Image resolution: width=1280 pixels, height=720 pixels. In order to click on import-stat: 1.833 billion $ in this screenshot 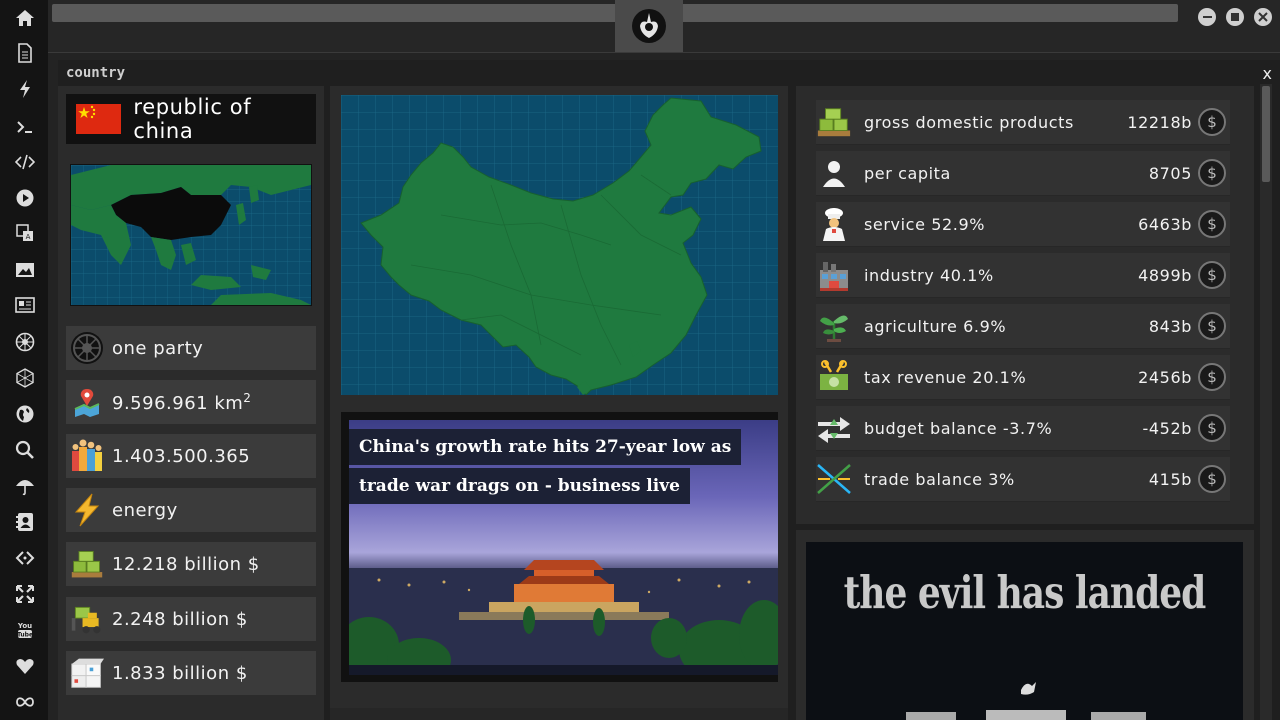, I will do `click(191, 673)`.